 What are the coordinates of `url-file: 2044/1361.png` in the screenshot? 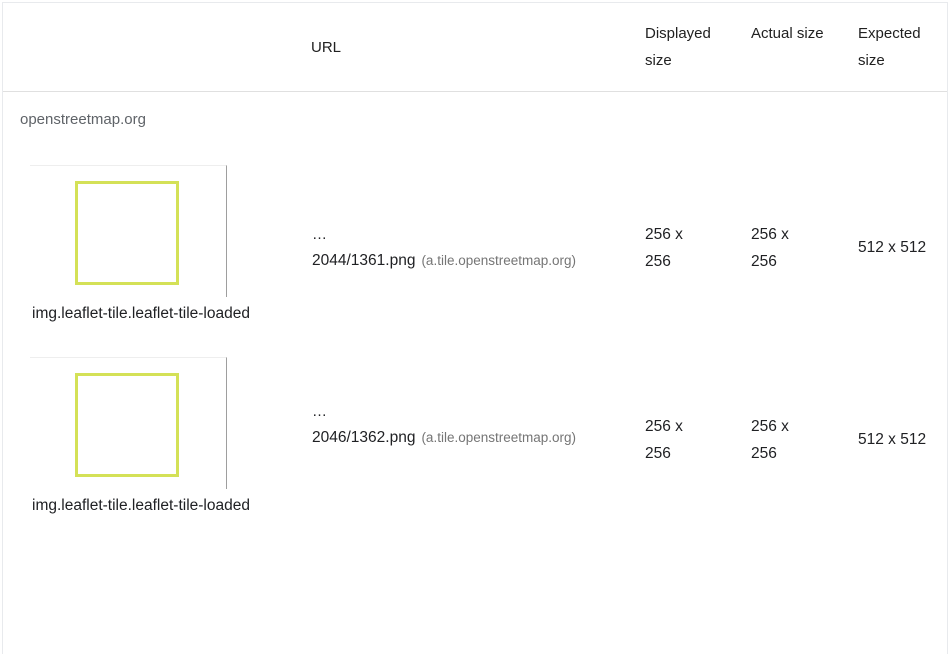 It's located at (363, 260).